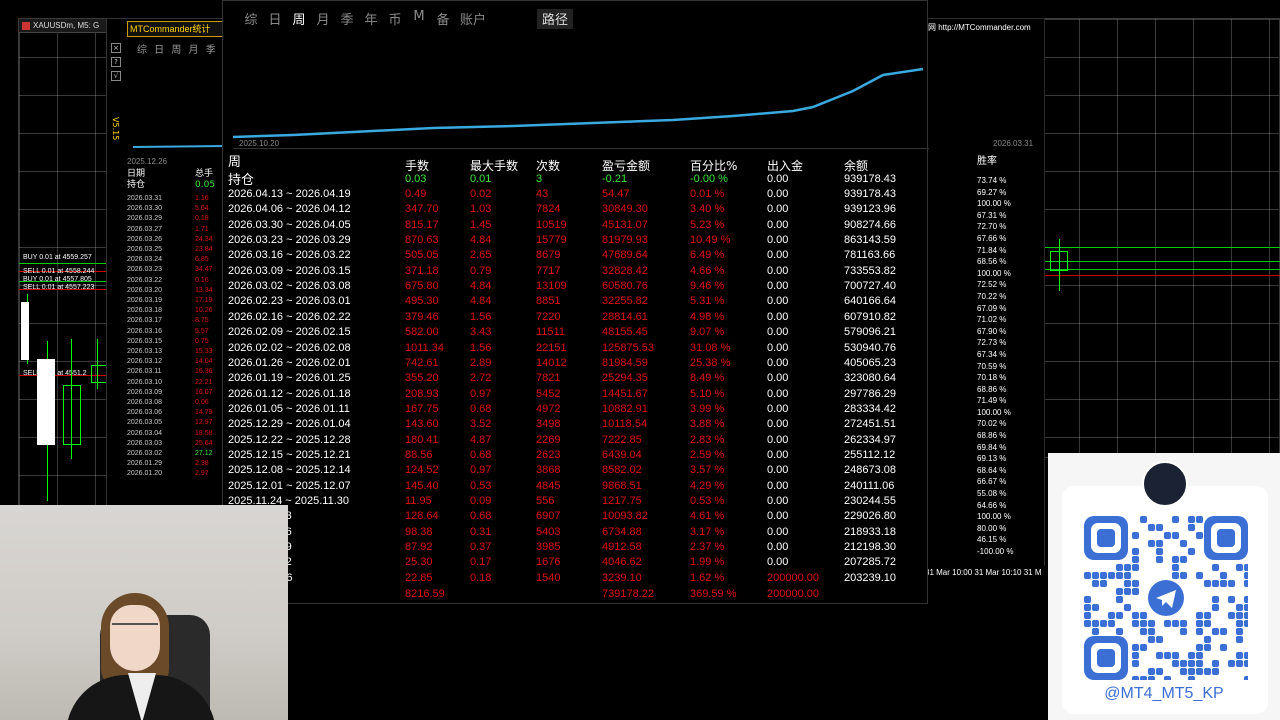 The width and height of the screenshot is (1280, 720). I want to click on cell-pct: 0.01 %, so click(707, 194).